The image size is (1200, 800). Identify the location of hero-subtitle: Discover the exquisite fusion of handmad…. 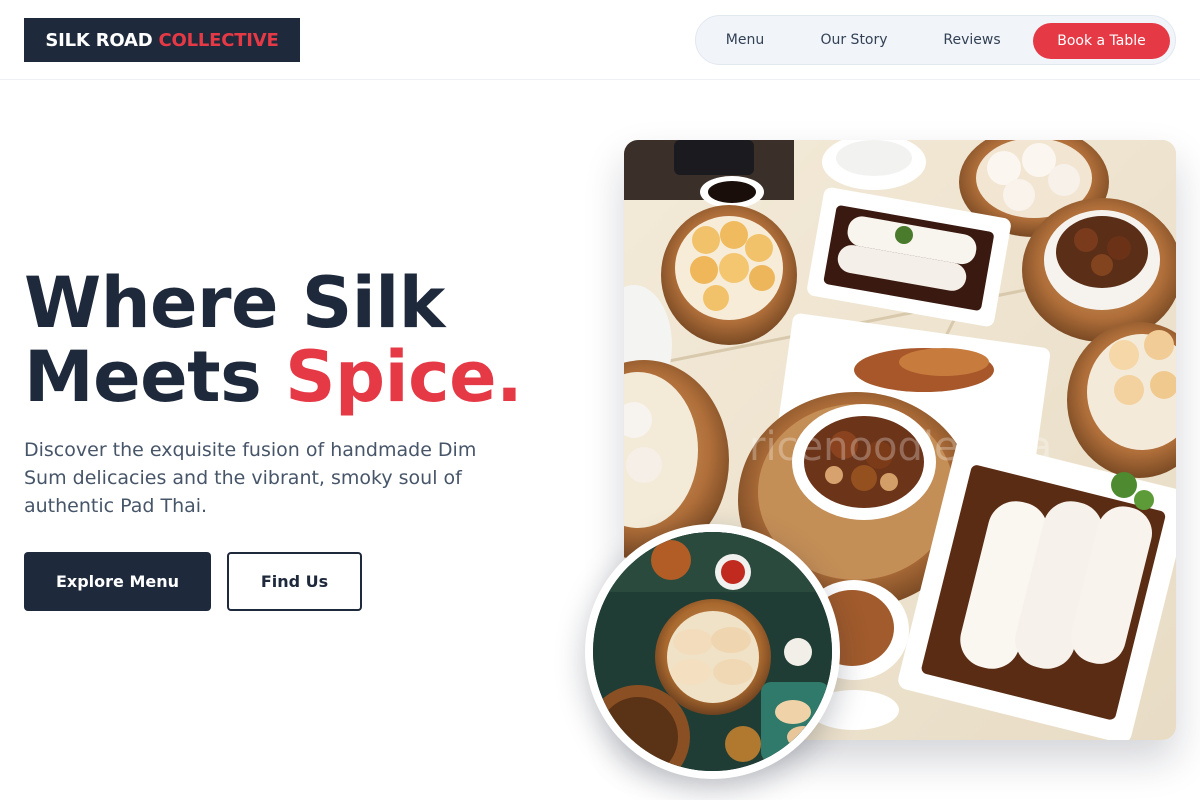
(250, 478).